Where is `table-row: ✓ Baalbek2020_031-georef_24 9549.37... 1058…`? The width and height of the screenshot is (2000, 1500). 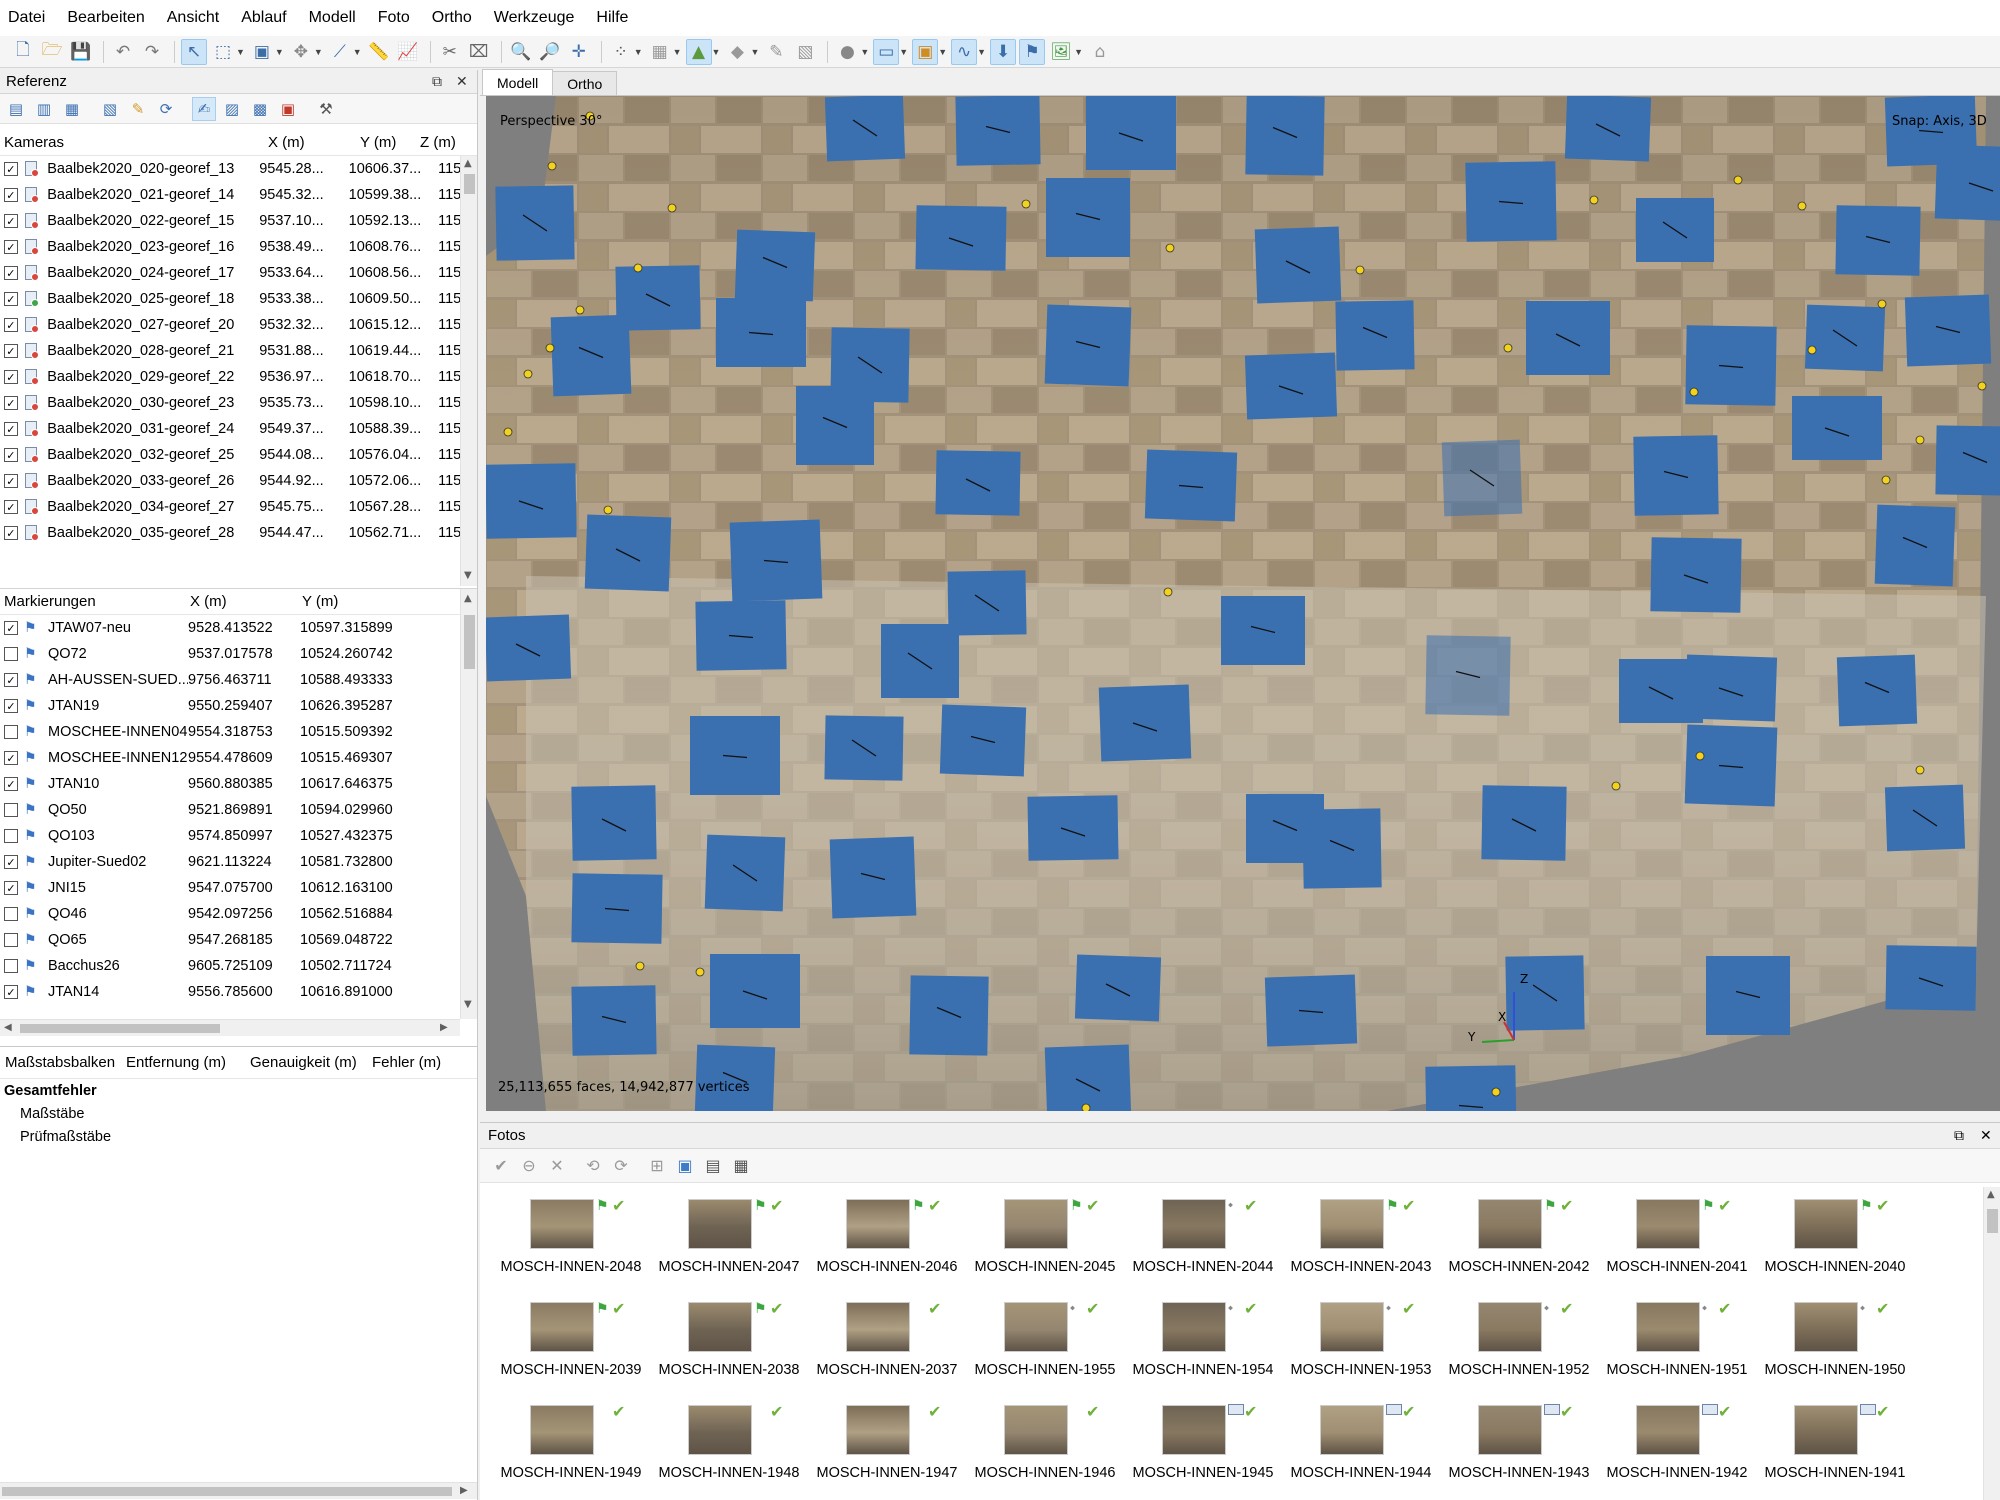
table-row: ✓ Baalbek2020_031-georef_24 9549.37... 1058… is located at coordinates (238, 429).